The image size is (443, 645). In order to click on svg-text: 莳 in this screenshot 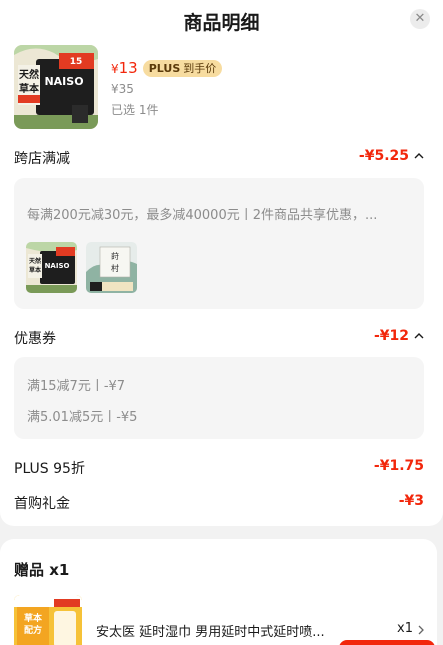, I will do `click(115, 256)`.